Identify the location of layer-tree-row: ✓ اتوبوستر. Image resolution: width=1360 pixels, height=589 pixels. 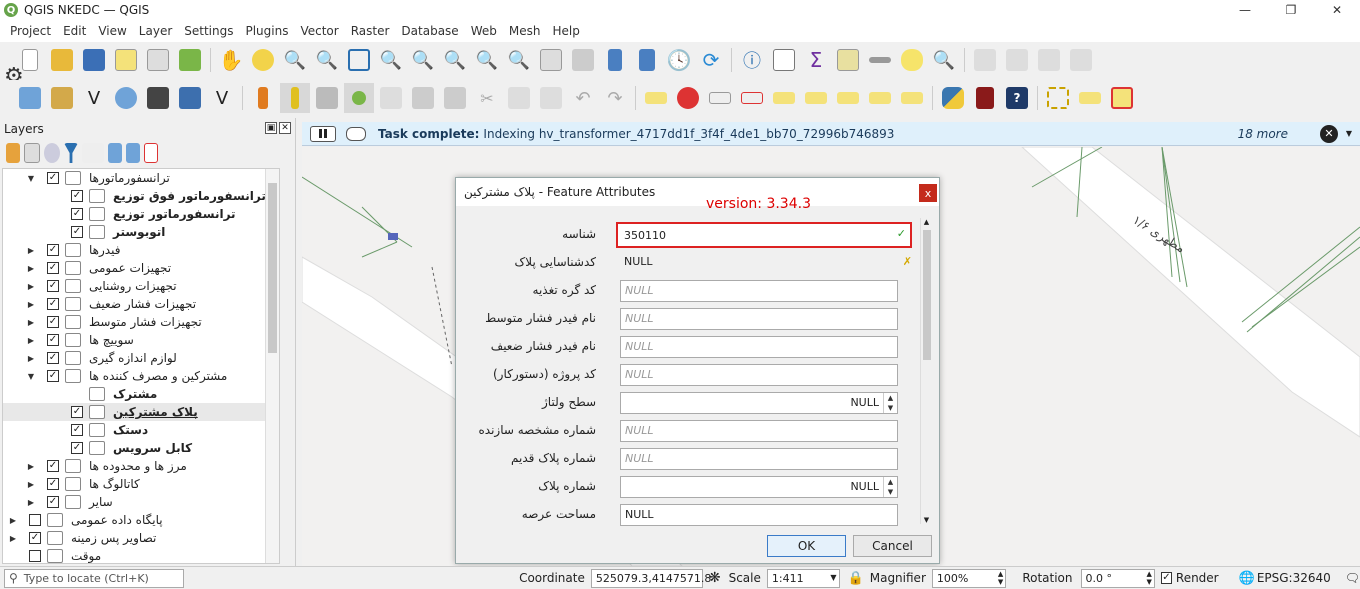
(135, 232).